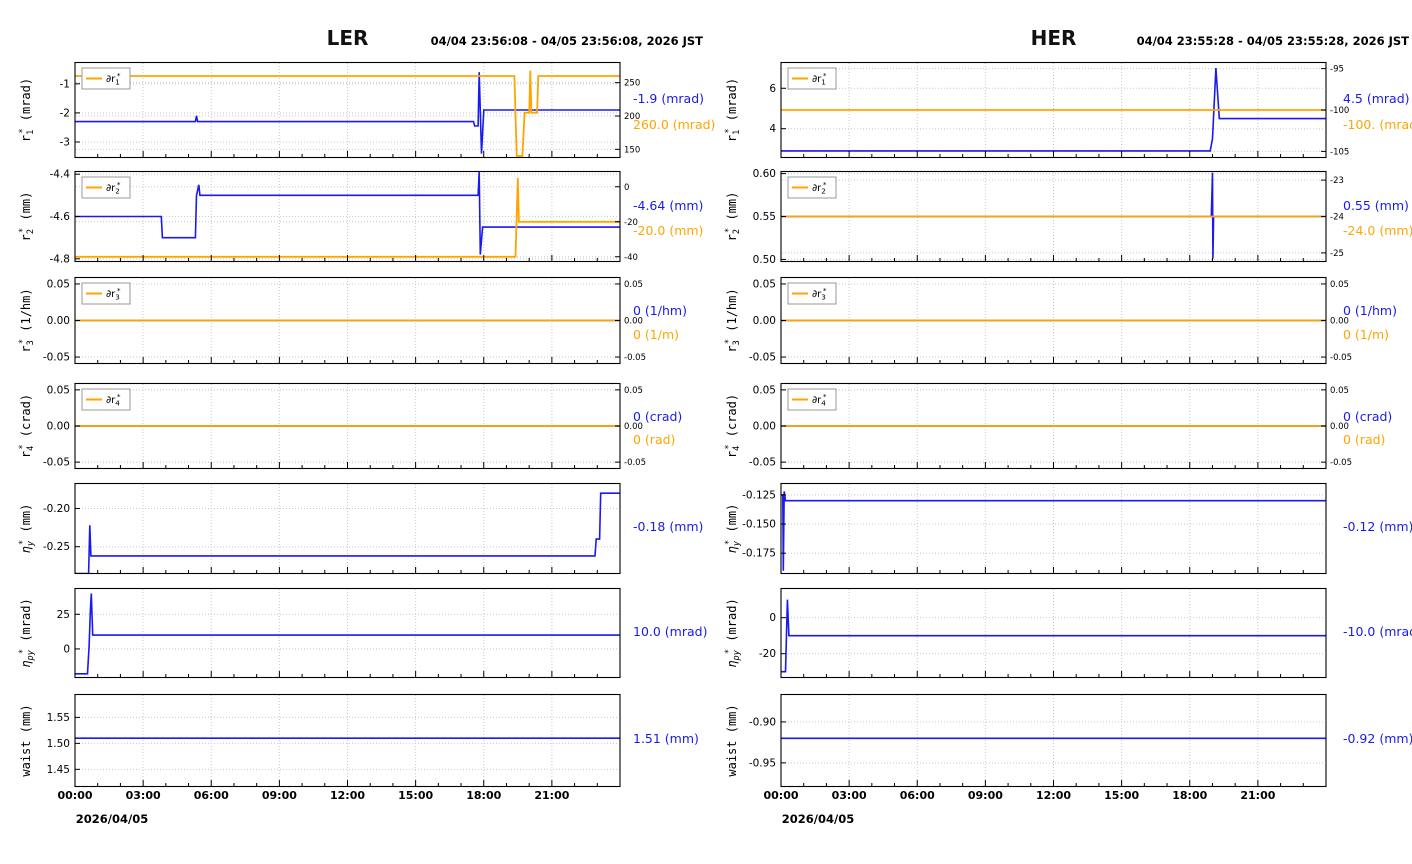  Describe the element at coordinates (1377, 739) in the screenshot. I see `readout-waist-blue: -0.92 (mm)` at that location.